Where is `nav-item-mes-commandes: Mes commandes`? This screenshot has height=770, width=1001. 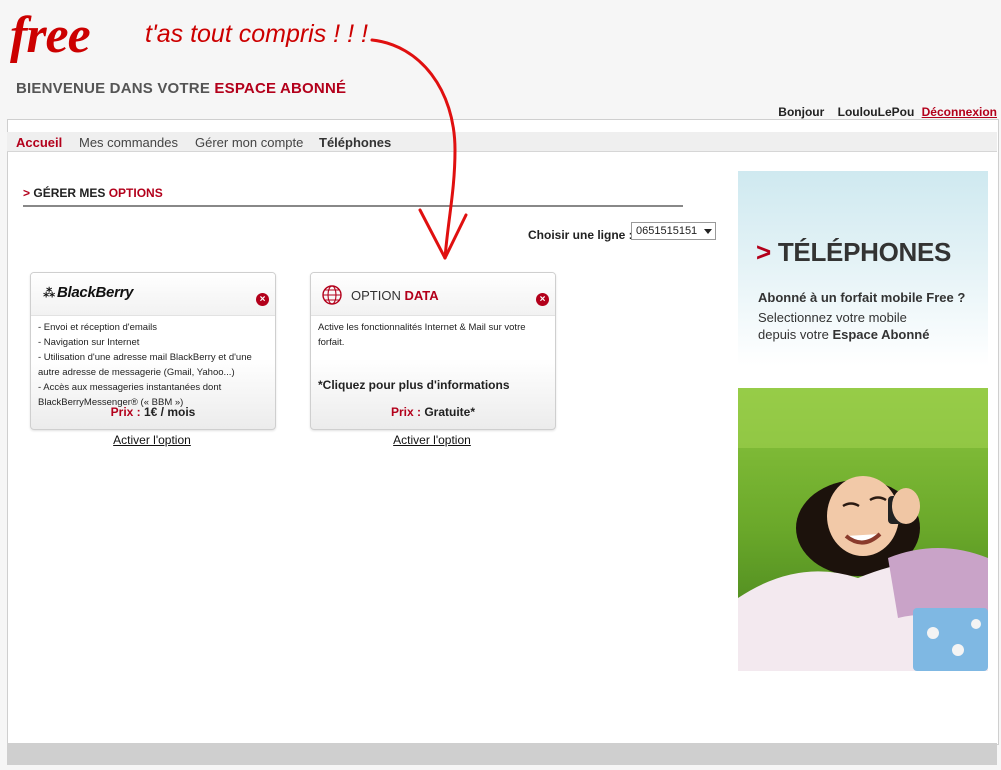 nav-item-mes-commandes: Mes commandes is located at coordinates (128, 142).